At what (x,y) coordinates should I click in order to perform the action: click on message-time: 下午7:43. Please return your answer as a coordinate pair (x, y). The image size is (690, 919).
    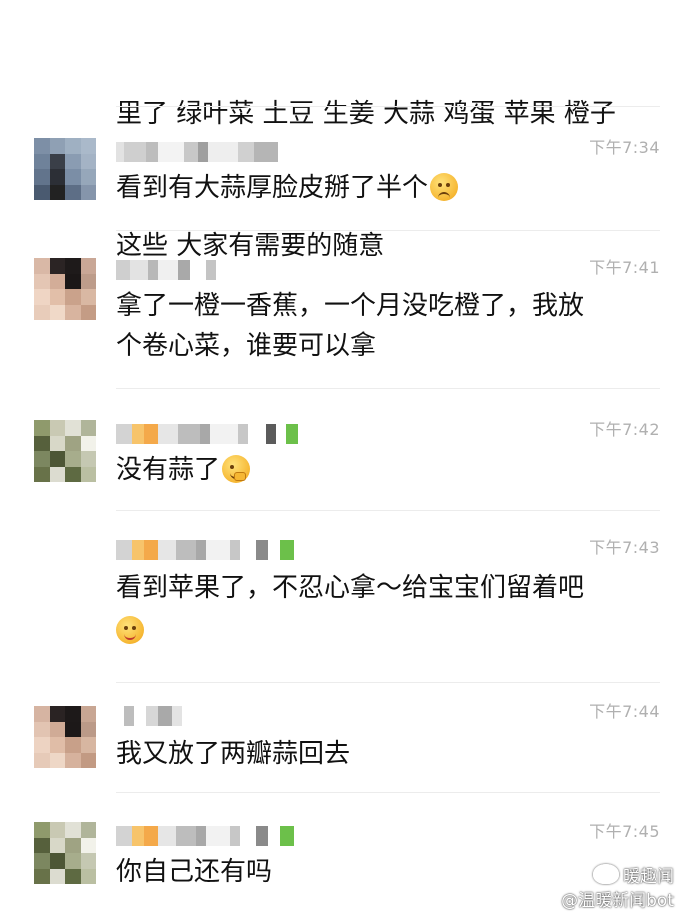
    Looking at the image, I should click on (624, 547).